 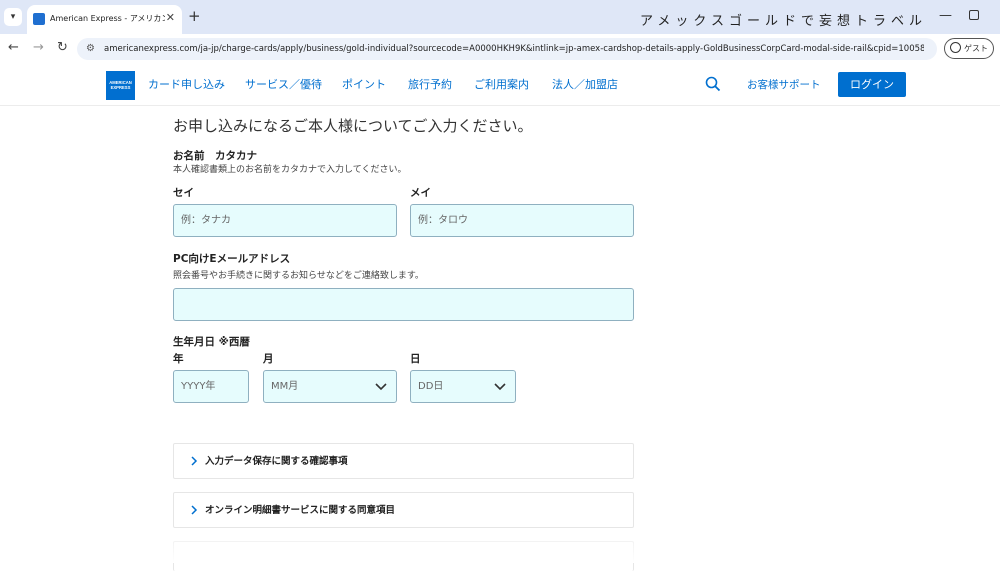 What do you see at coordinates (285, 386) in the screenshot?
I see `dob-month-value: MM月` at bounding box center [285, 386].